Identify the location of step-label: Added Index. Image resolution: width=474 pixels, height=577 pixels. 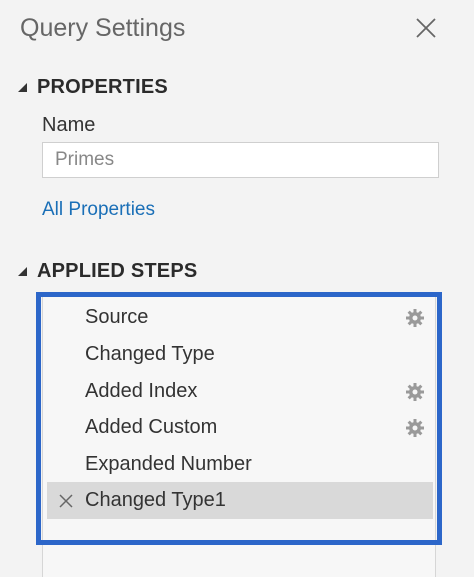
(141, 391).